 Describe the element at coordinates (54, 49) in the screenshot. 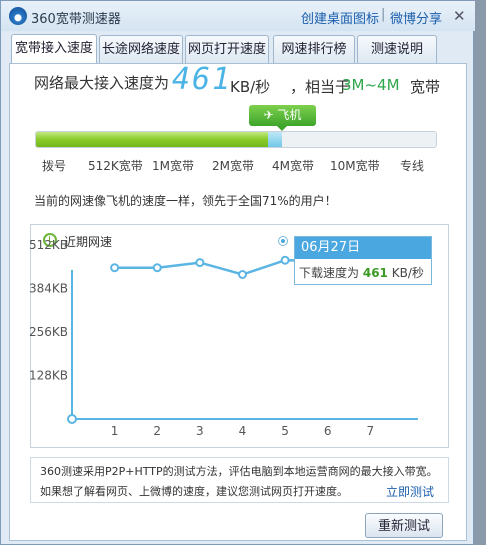

I see `tab-access-speed: 宽带接入速度` at that location.